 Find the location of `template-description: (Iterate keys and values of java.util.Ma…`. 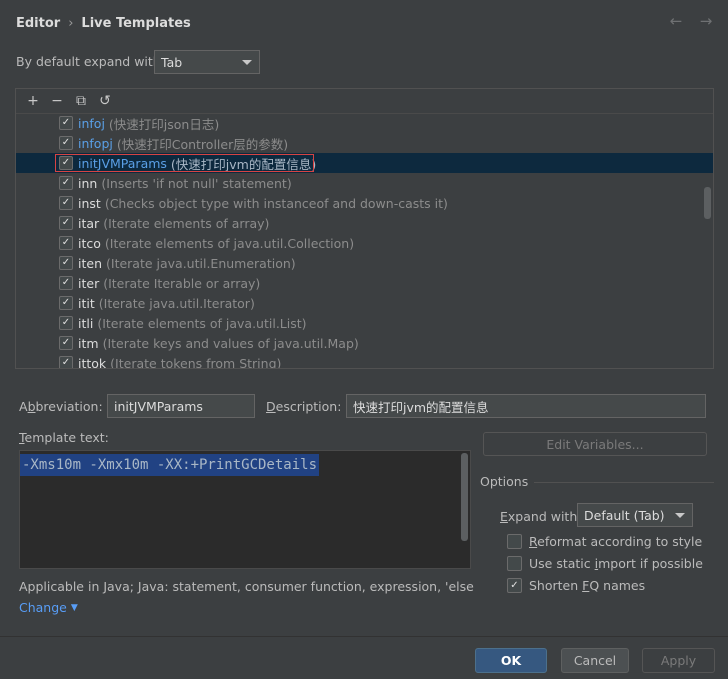

template-description: (Iterate keys and values of java.util.Ma… is located at coordinates (230, 343).